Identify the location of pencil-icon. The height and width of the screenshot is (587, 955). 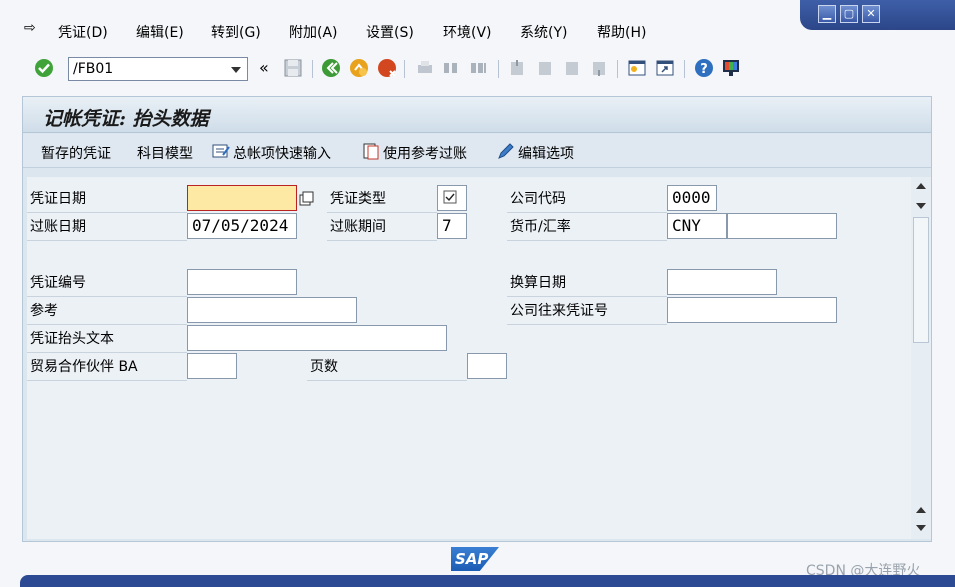
(506, 151).